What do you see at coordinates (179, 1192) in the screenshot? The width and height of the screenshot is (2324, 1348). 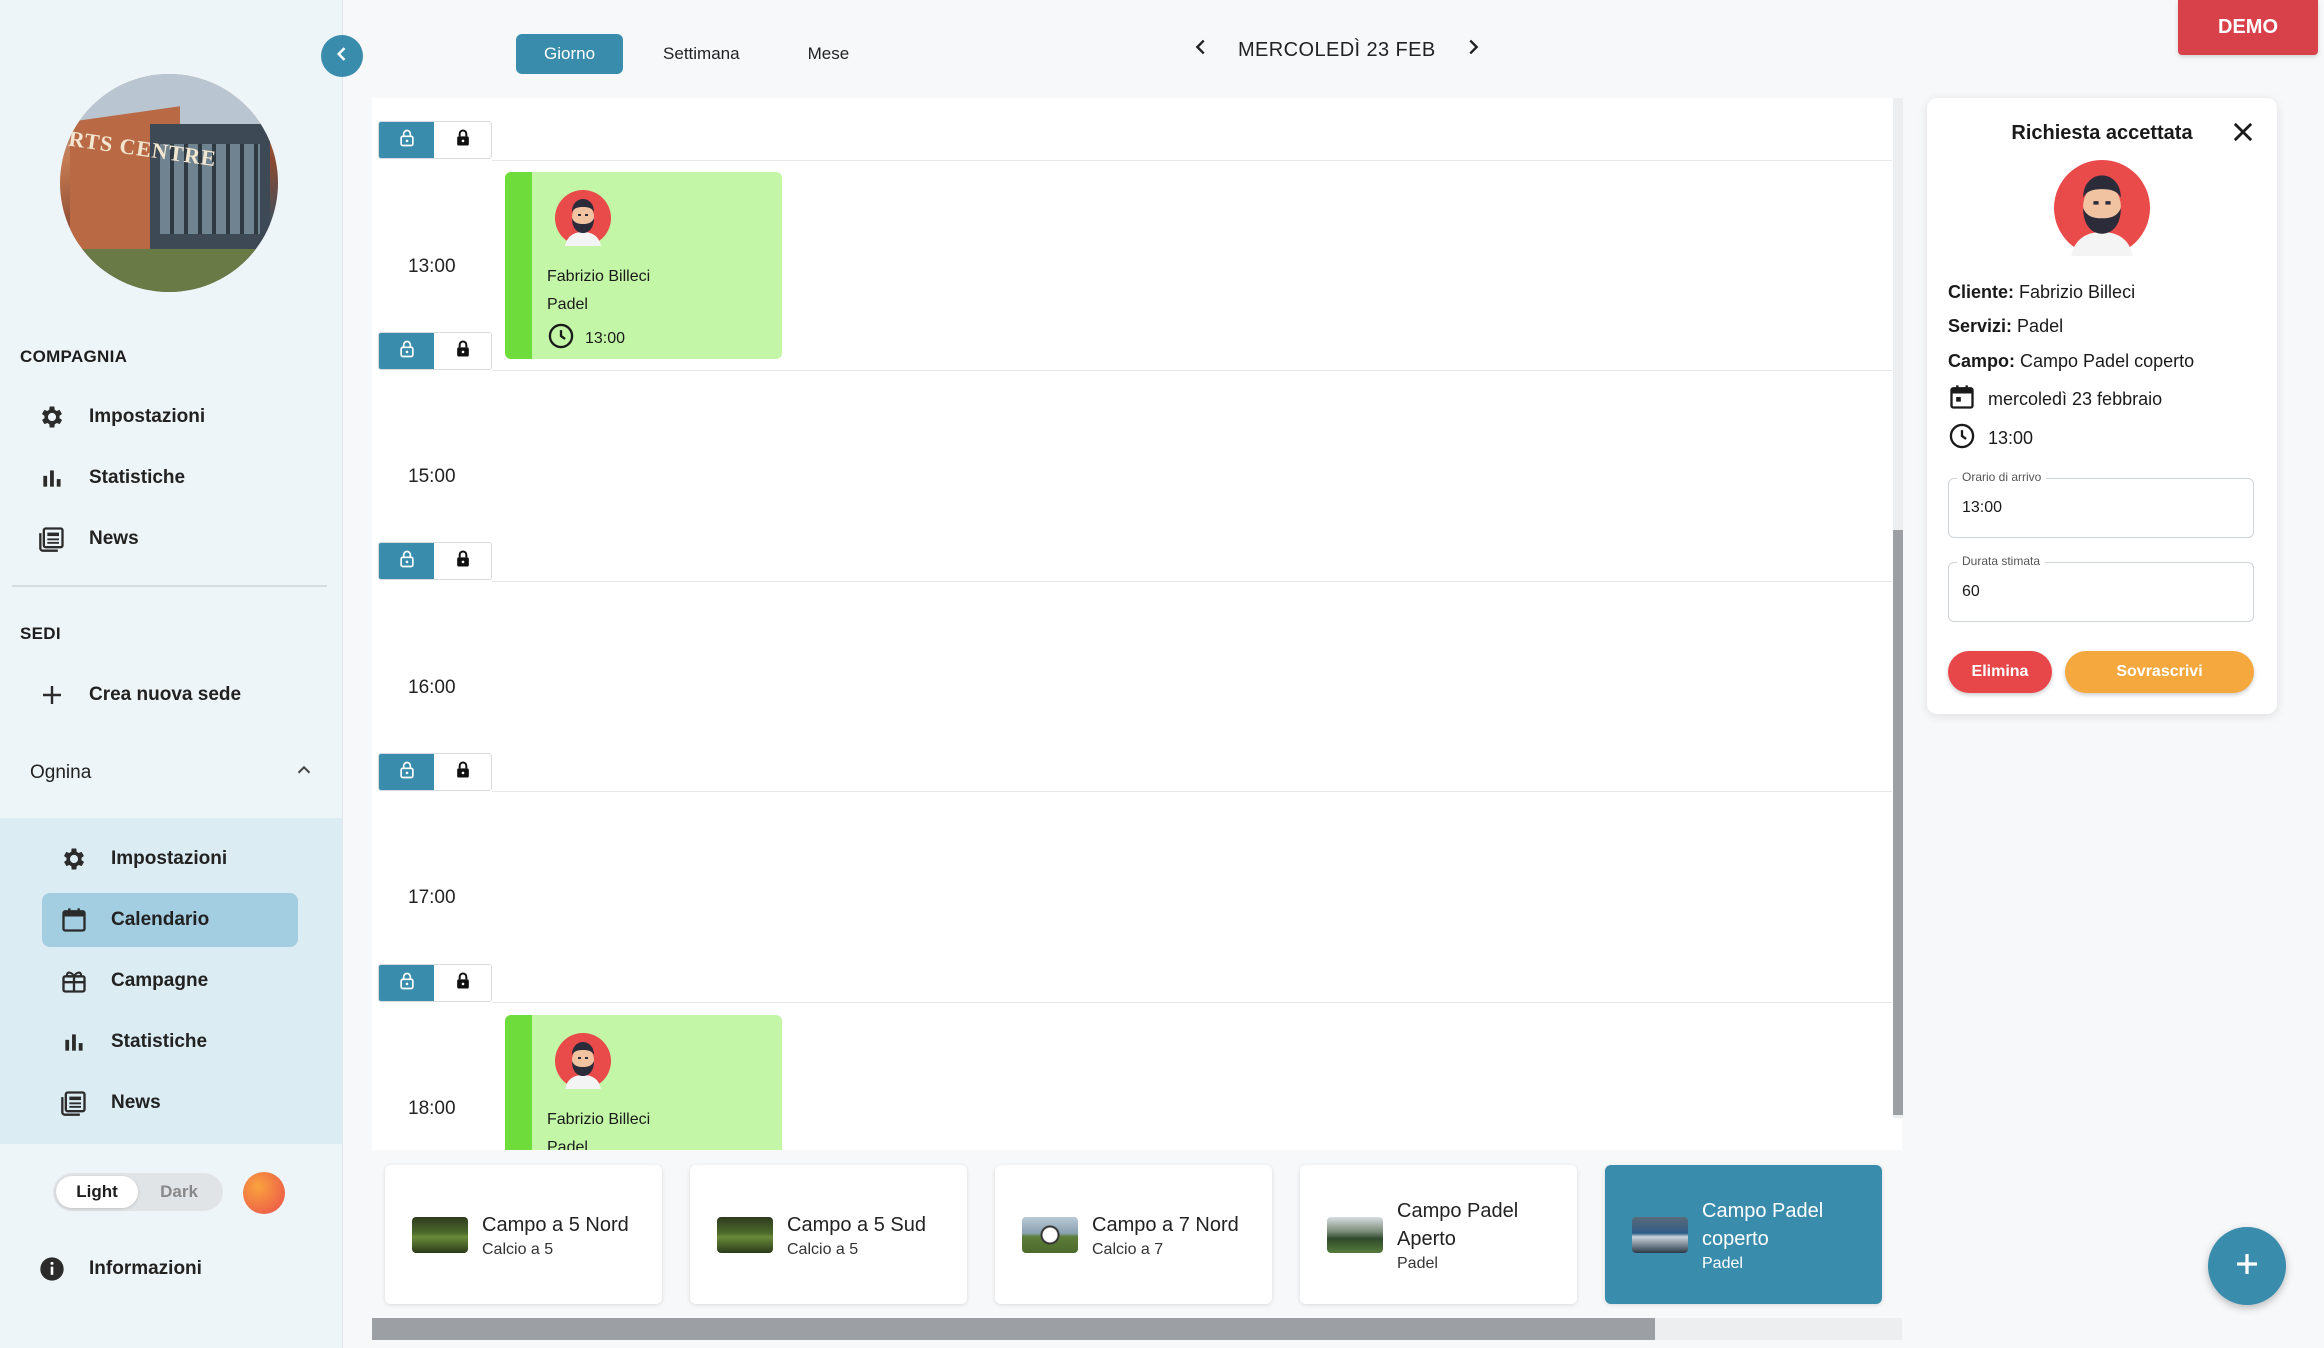 I see `theme-dark-option: Dark` at bounding box center [179, 1192].